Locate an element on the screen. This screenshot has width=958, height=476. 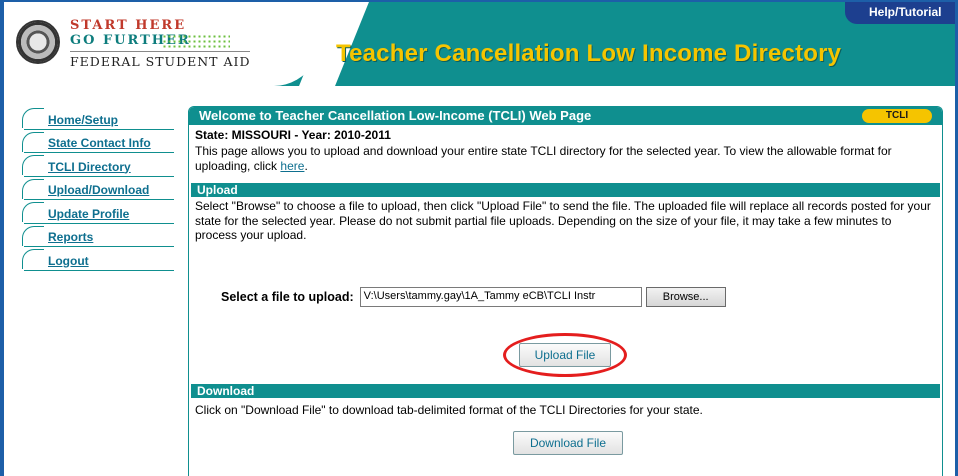
sidebar-item-label: Update Profile is located at coordinates (99, 215).